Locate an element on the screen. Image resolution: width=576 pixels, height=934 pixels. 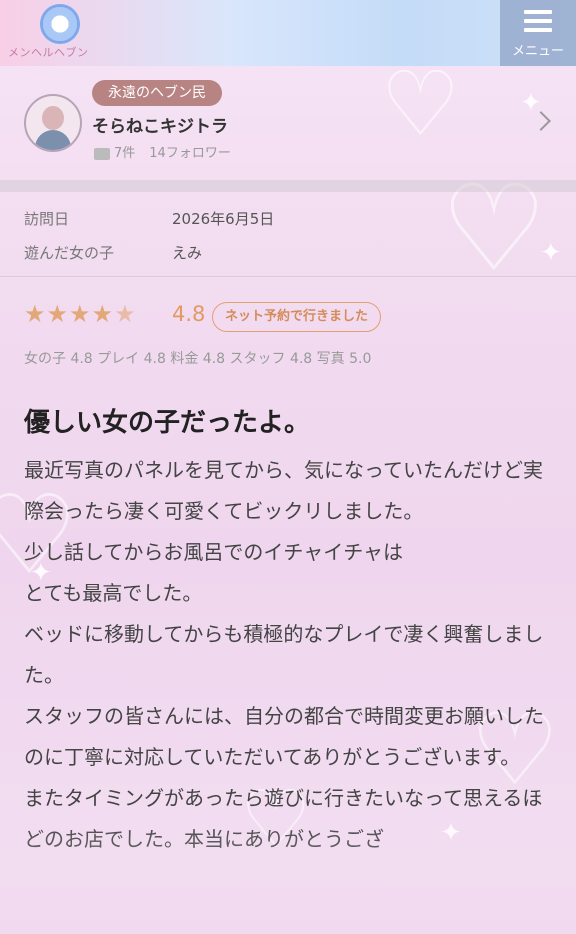
visit-date-label: 訪問日 is located at coordinates (47, 219).